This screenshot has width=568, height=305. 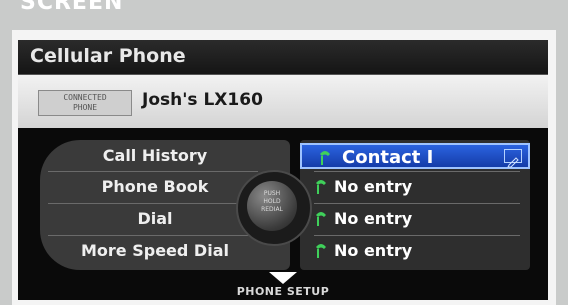 What do you see at coordinates (283, 278) in the screenshot?
I see `down-arrow-icon` at bounding box center [283, 278].